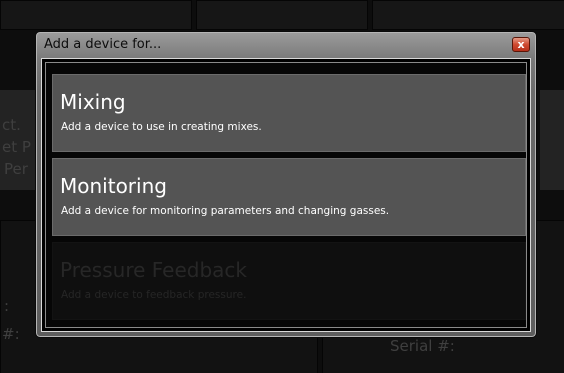  What do you see at coordinates (16, 147) in the screenshot?
I see `background-label: et P` at bounding box center [16, 147].